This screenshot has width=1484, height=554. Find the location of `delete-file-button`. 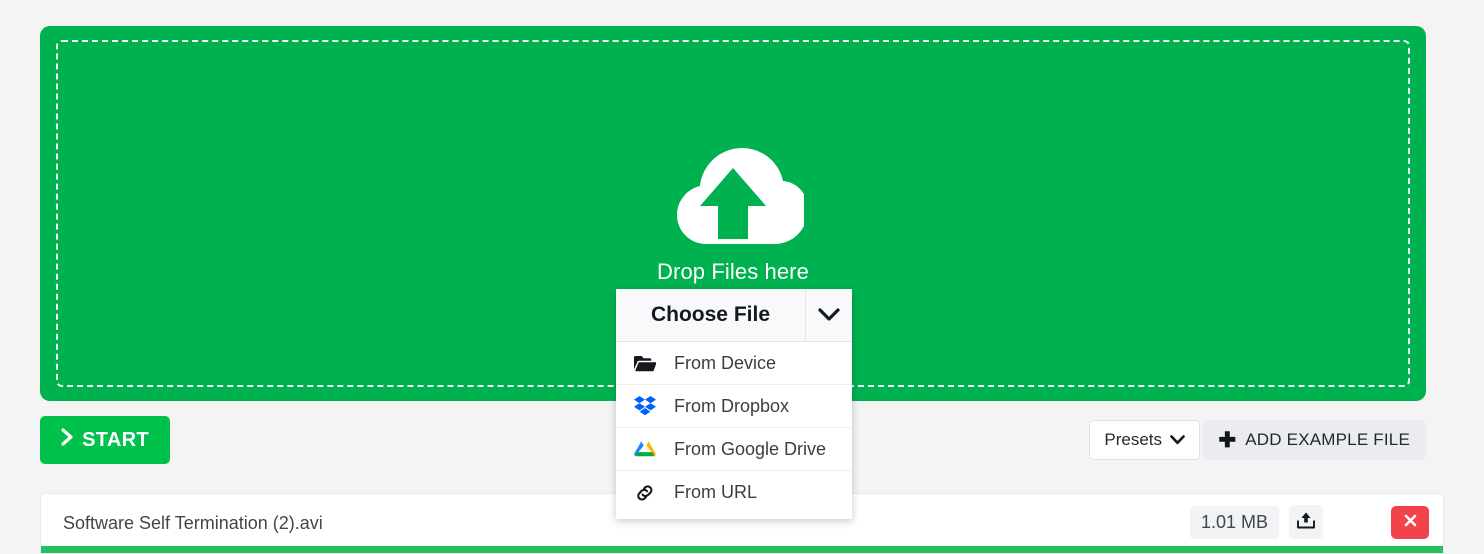

delete-file-button is located at coordinates (1410, 522).